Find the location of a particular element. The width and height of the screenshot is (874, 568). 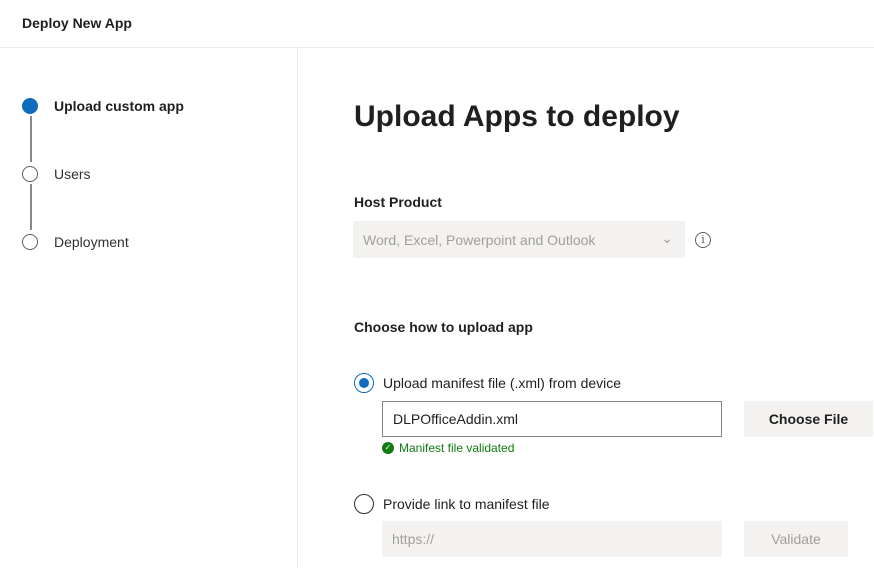

page-title: Upload Apps to deploy is located at coordinates (517, 116).